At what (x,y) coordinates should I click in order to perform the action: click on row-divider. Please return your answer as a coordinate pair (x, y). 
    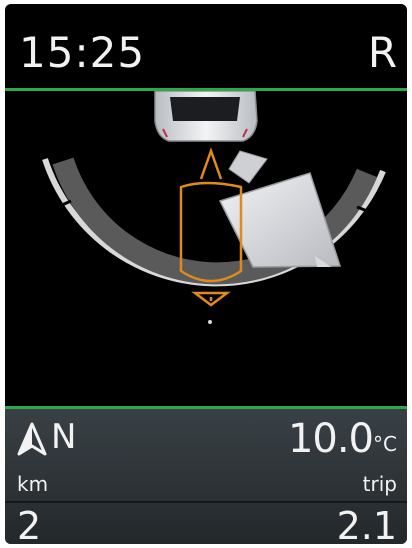
    Looking at the image, I should click on (206, 502).